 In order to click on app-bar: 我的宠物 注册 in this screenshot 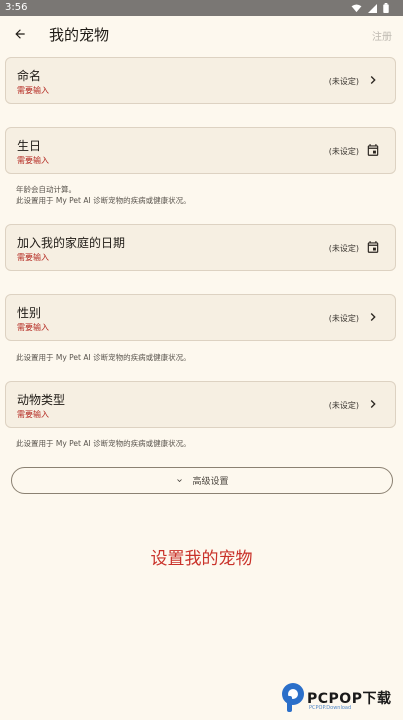, I will do `click(201, 34)`.